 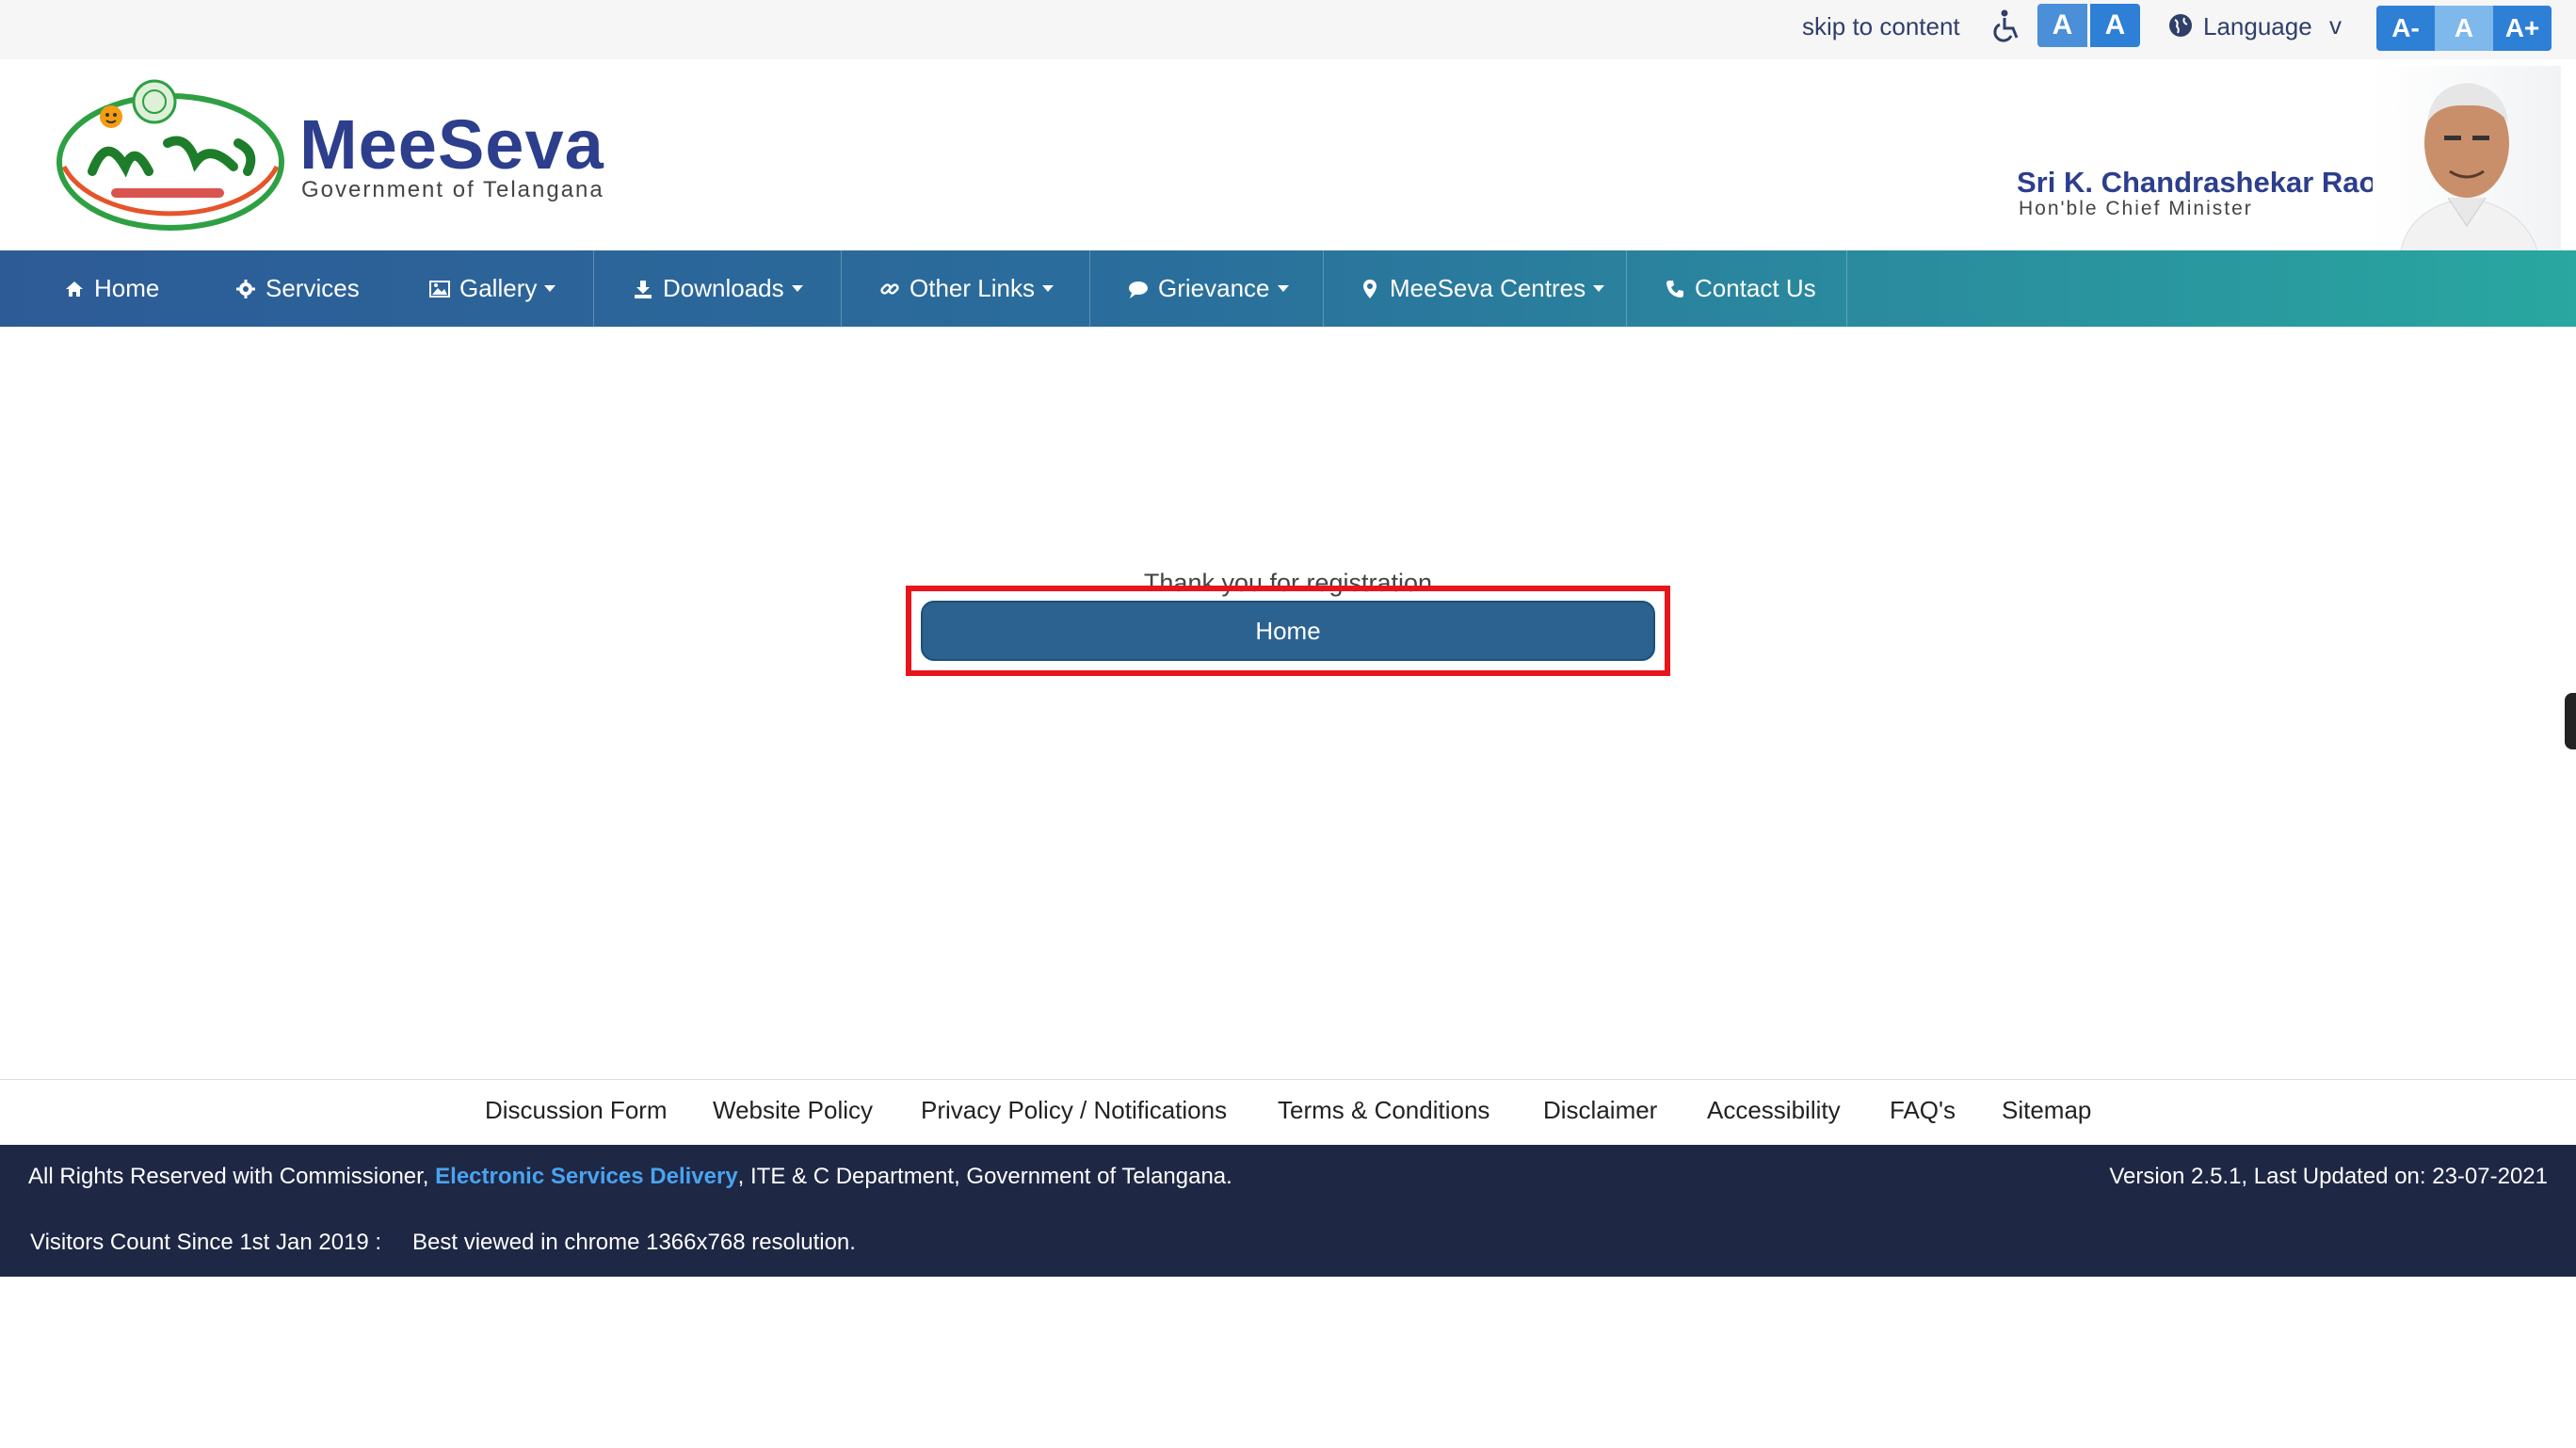 What do you see at coordinates (1288, 583) in the screenshot?
I see `registration-message: Thank you for registration` at bounding box center [1288, 583].